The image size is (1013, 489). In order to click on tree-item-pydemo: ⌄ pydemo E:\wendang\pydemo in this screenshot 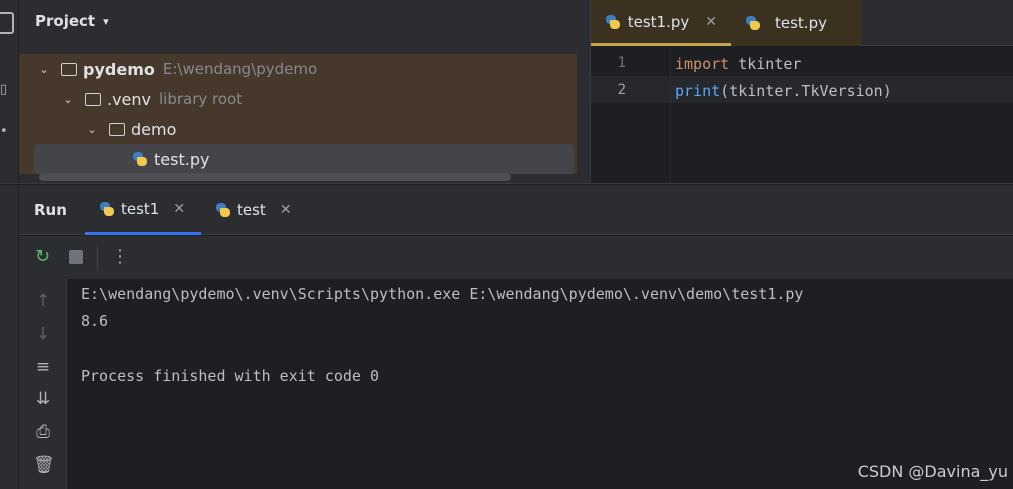, I will do `click(298, 69)`.